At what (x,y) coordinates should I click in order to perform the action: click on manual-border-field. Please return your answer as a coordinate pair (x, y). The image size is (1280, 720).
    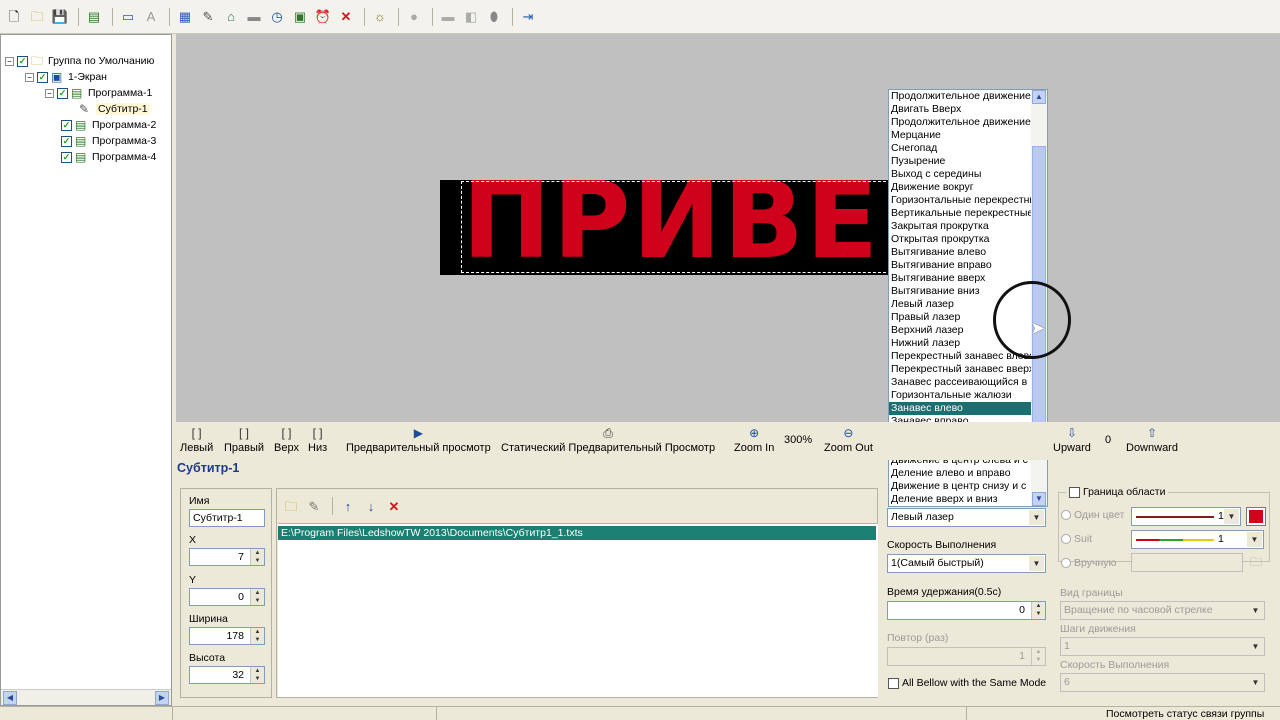
    Looking at the image, I should click on (1187, 562).